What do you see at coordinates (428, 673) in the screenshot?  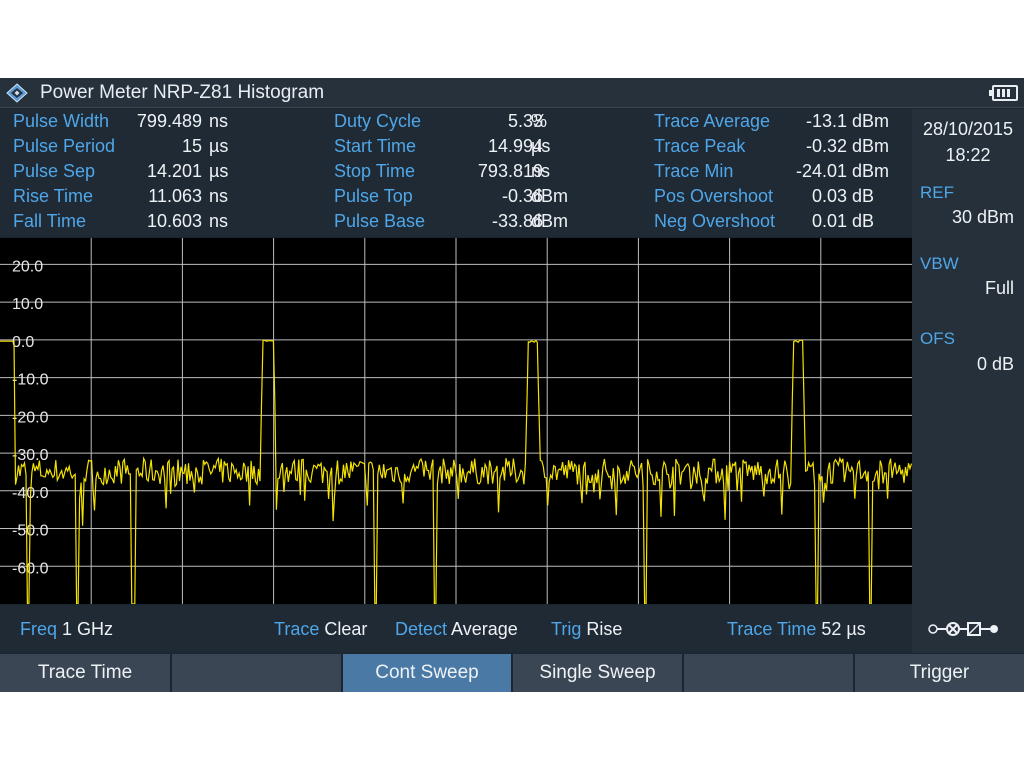 I see `softkey-cont-sweep: Cont Sweep` at bounding box center [428, 673].